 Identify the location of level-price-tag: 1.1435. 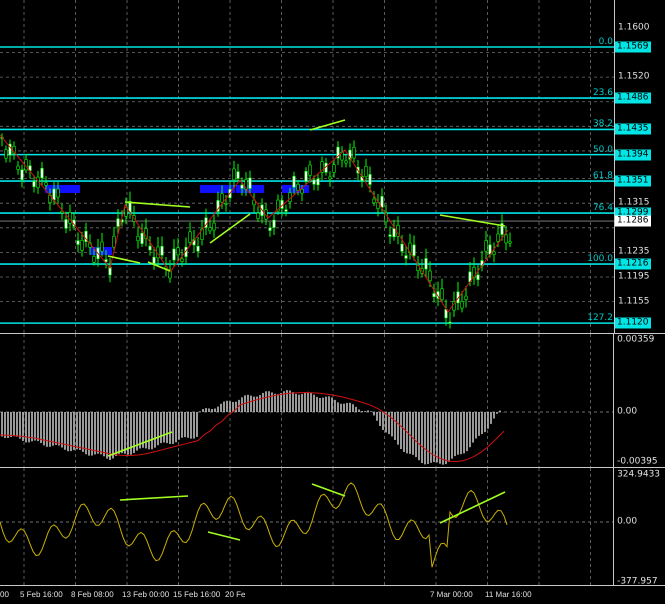
(632, 129).